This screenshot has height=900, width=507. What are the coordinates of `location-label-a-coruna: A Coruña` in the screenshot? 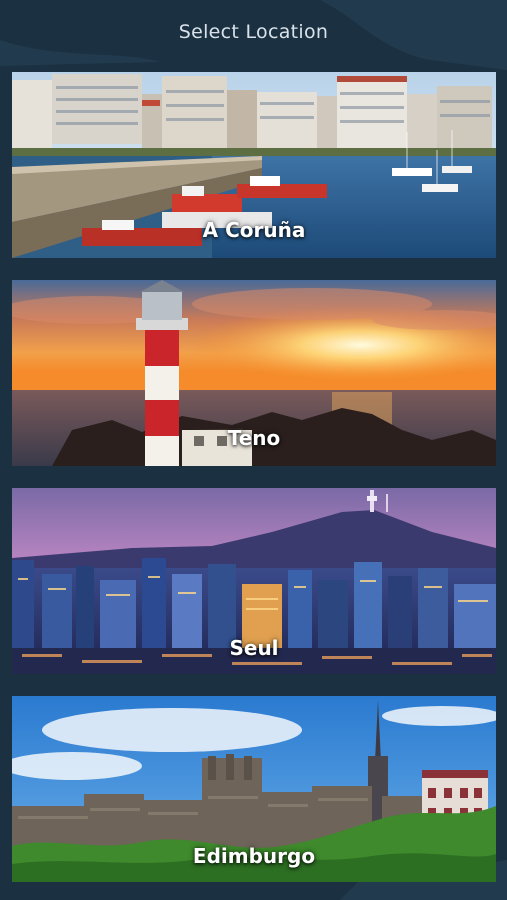 It's located at (254, 230).